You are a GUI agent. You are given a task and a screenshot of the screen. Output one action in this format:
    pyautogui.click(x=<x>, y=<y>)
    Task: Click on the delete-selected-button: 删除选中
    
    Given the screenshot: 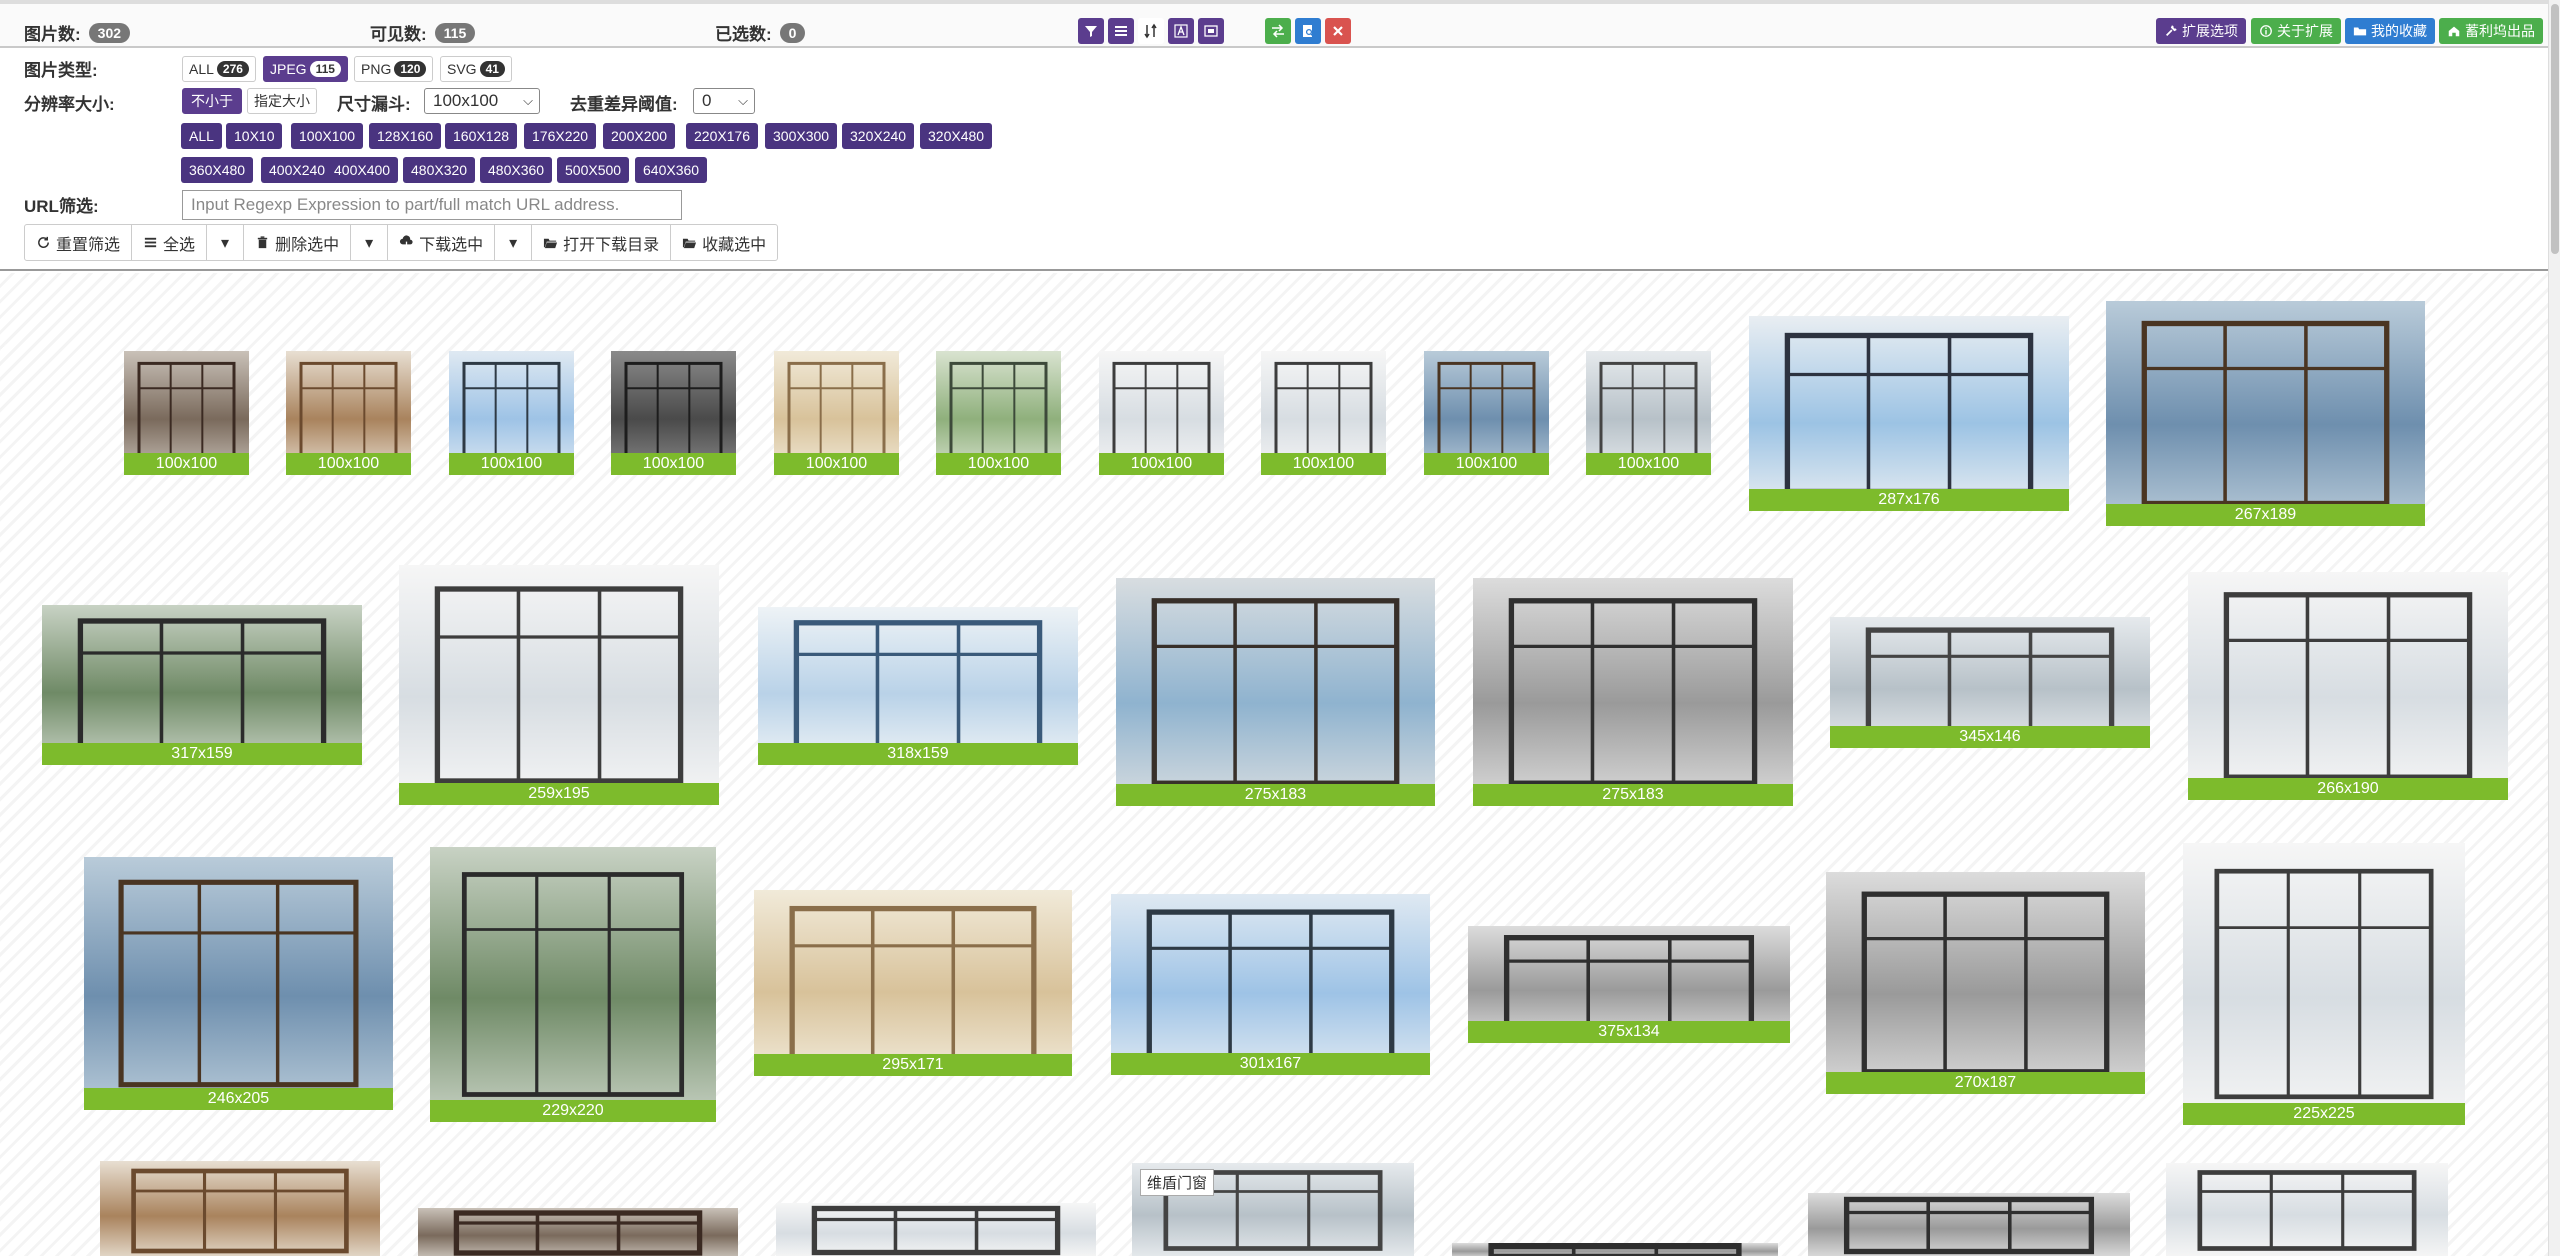 What is the action you would take?
    pyautogui.click(x=298, y=242)
    